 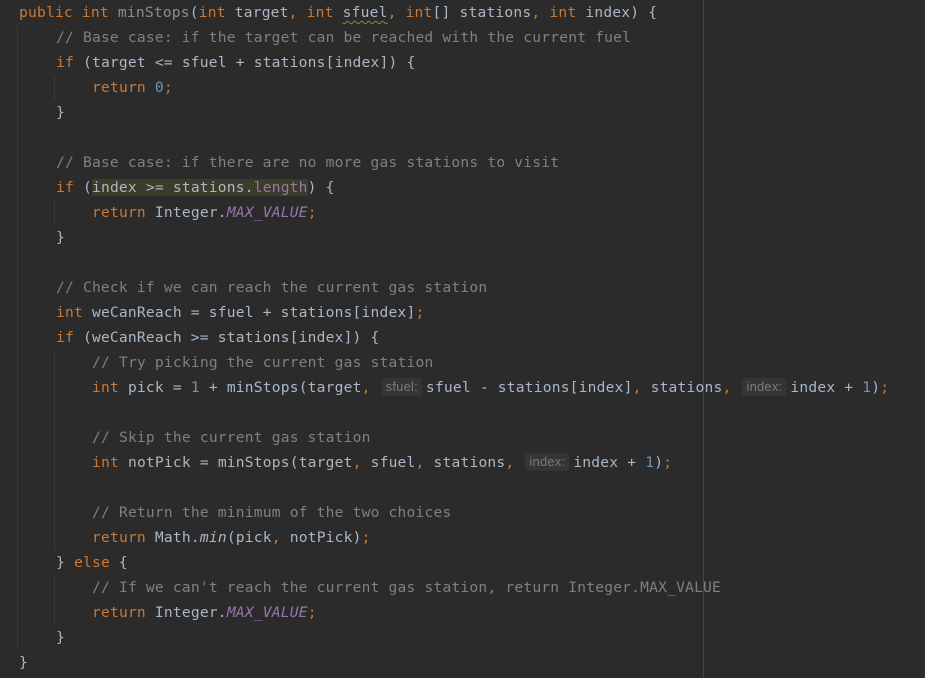 What do you see at coordinates (388, 462) in the screenshot?
I see `code-text: sfuel` at bounding box center [388, 462].